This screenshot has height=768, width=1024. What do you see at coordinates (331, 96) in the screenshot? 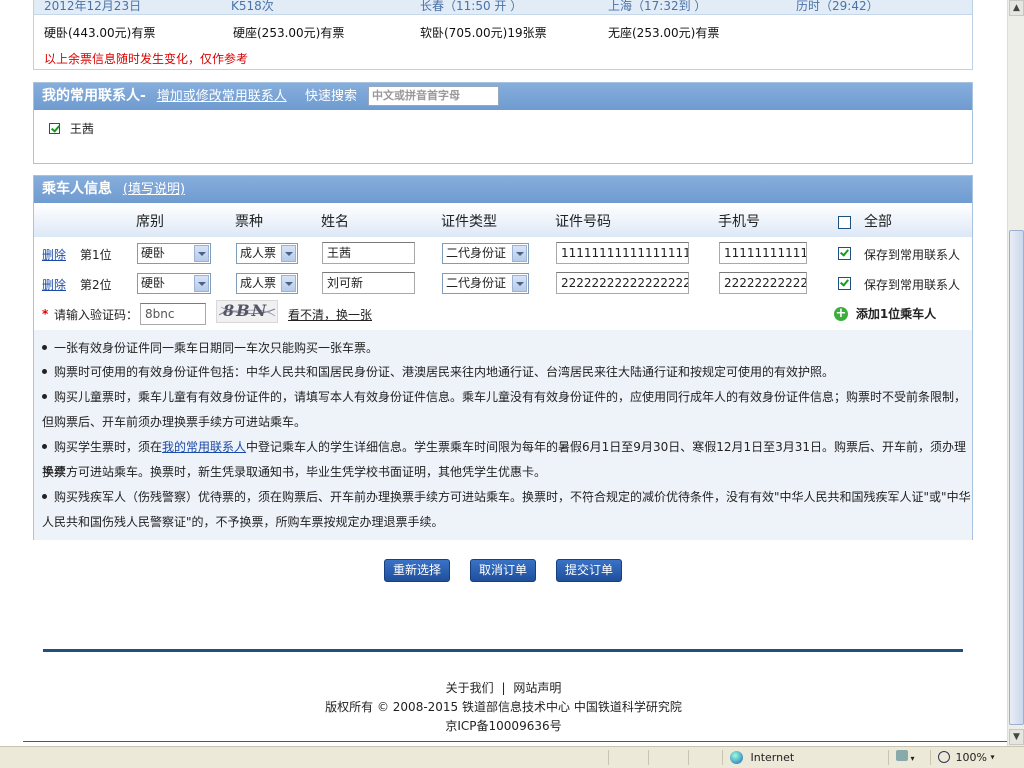
I see `quick-search-label: 快速搜索` at bounding box center [331, 96].